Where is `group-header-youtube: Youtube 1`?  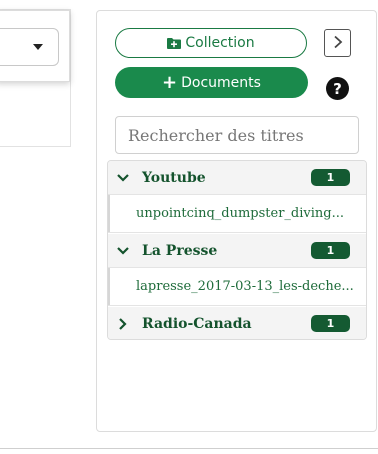
group-header-youtube: Youtube 1 is located at coordinates (237, 177).